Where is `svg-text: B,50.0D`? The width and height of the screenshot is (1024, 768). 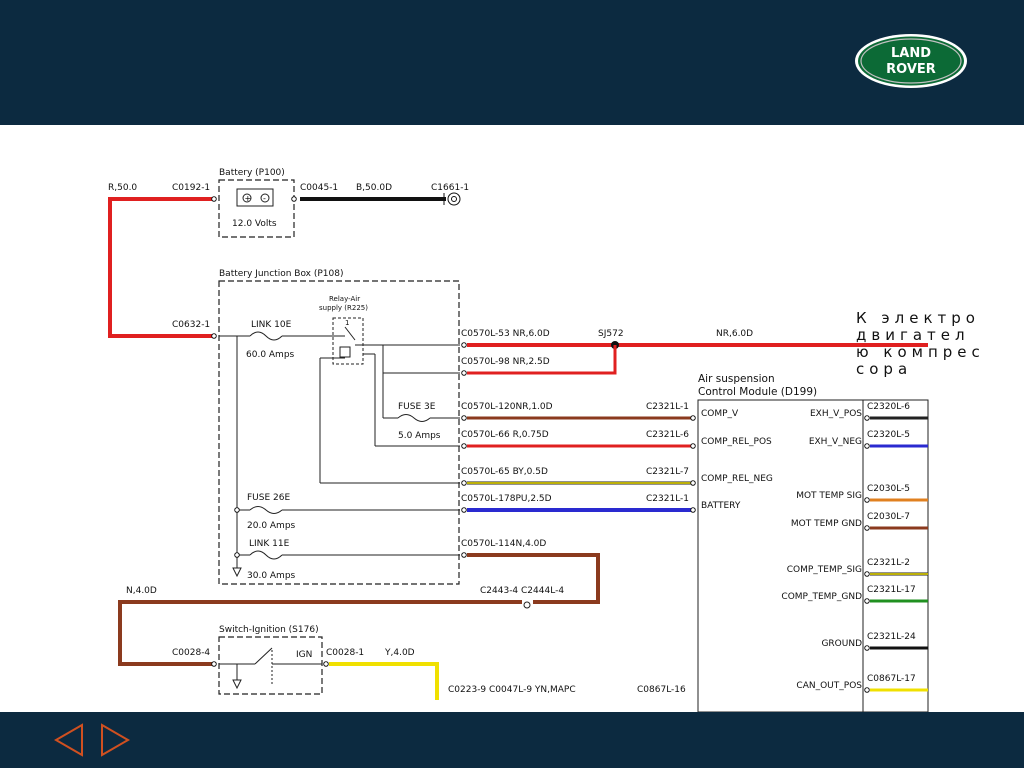 svg-text: B,50.0D is located at coordinates (374, 188).